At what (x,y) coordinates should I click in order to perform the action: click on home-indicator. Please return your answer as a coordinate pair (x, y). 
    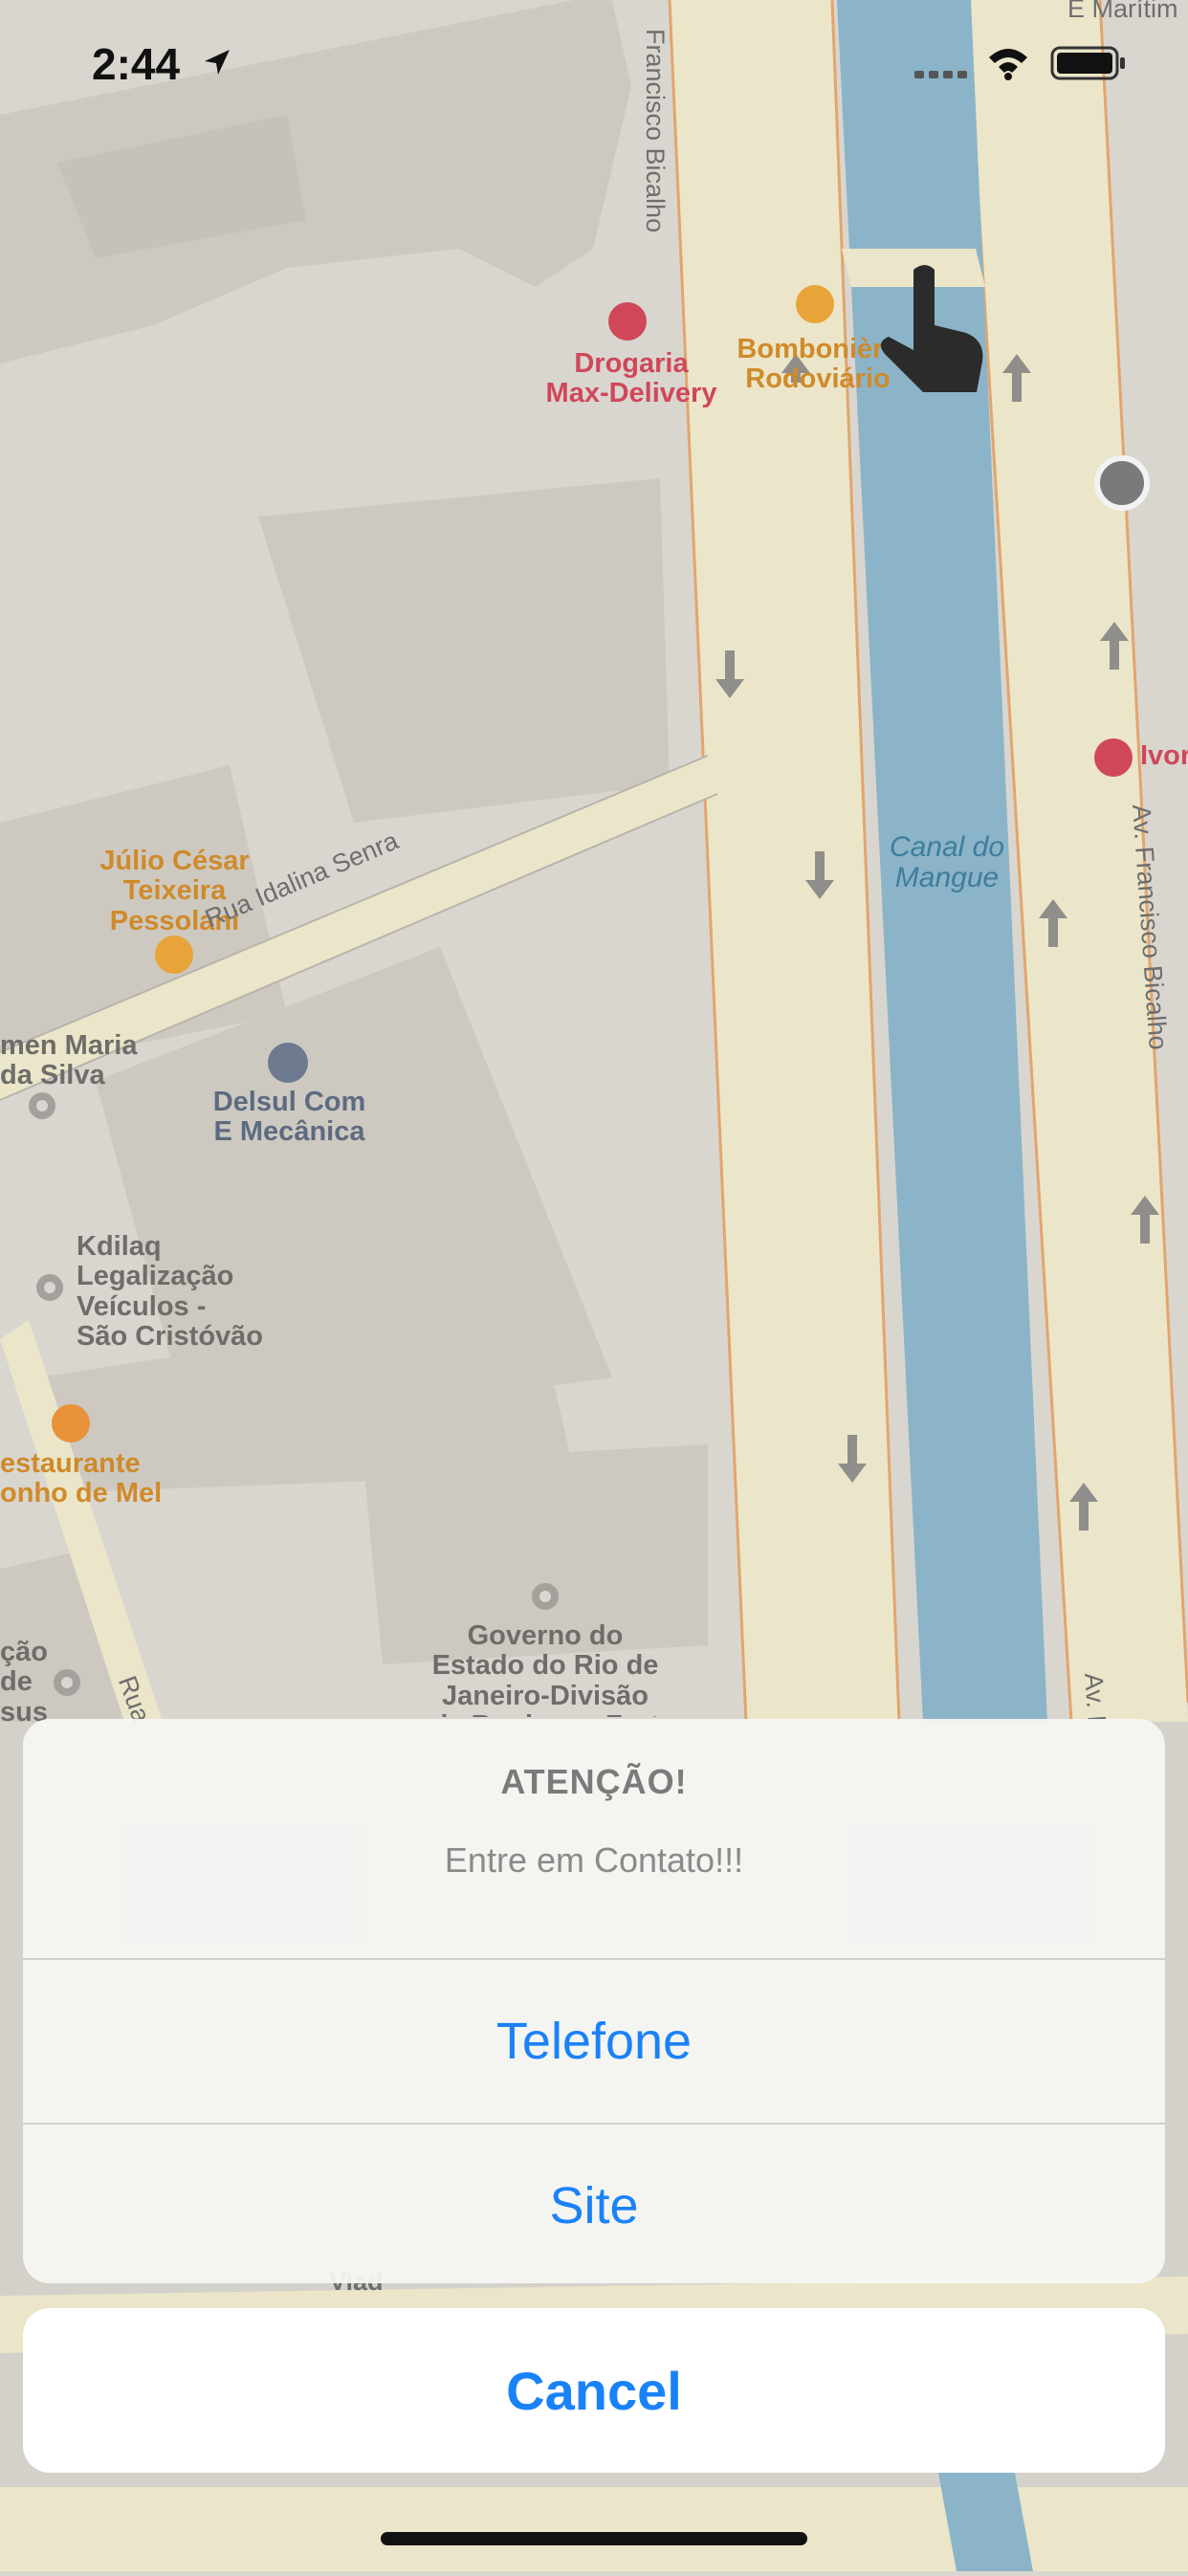
    Looking at the image, I should click on (594, 2538).